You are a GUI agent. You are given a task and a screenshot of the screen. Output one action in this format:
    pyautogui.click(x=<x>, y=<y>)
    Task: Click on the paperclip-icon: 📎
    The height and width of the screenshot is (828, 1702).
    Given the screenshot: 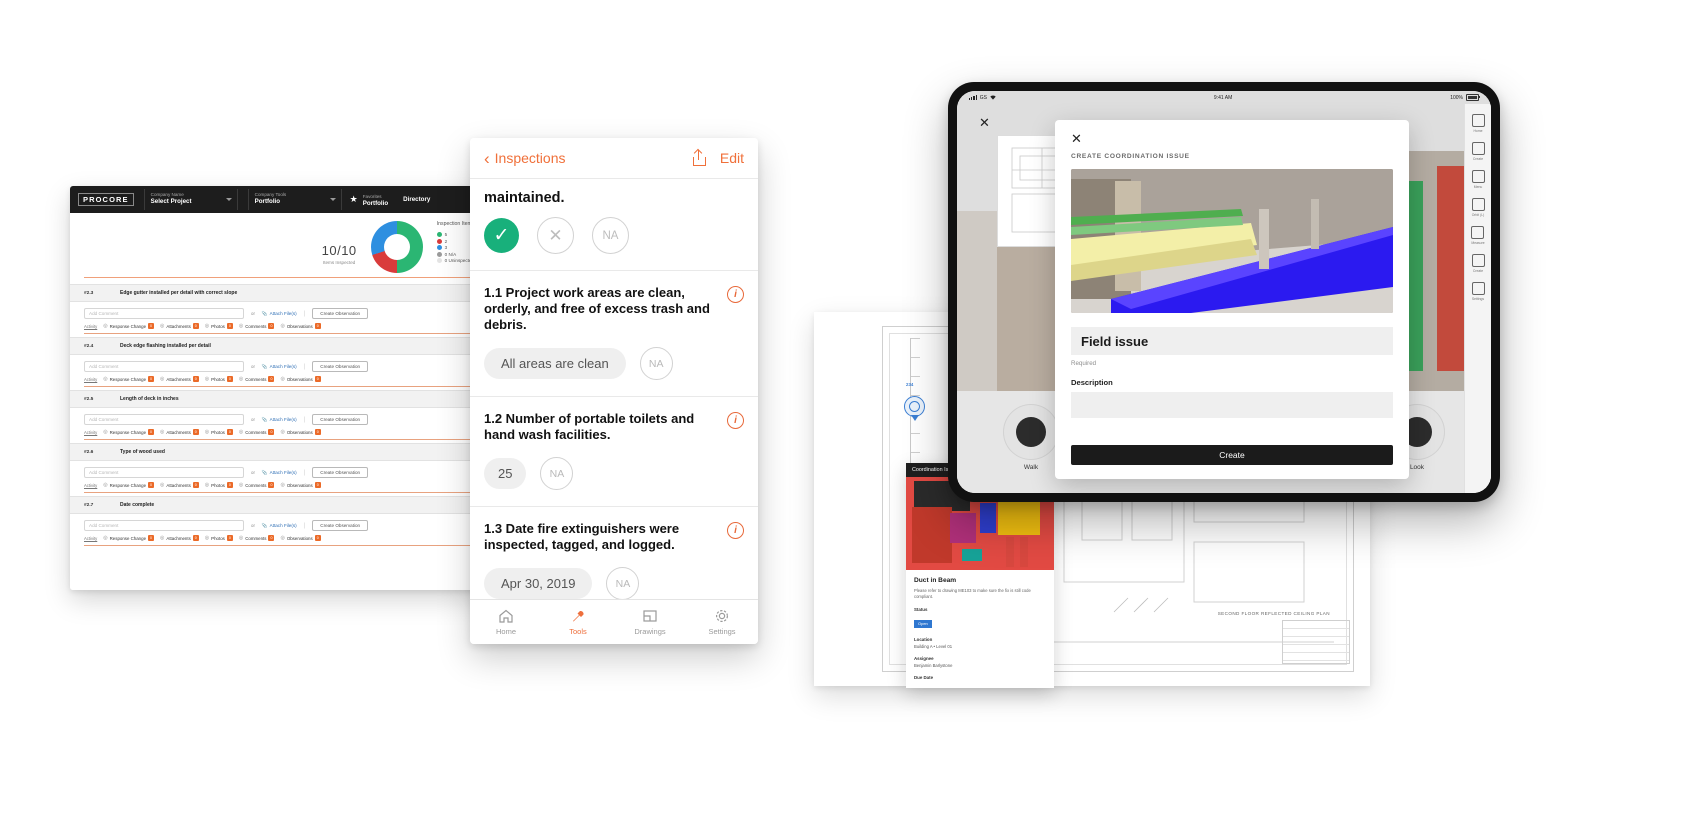 What is the action you would take?
    pyautogui.click(x=264, y=419)
    